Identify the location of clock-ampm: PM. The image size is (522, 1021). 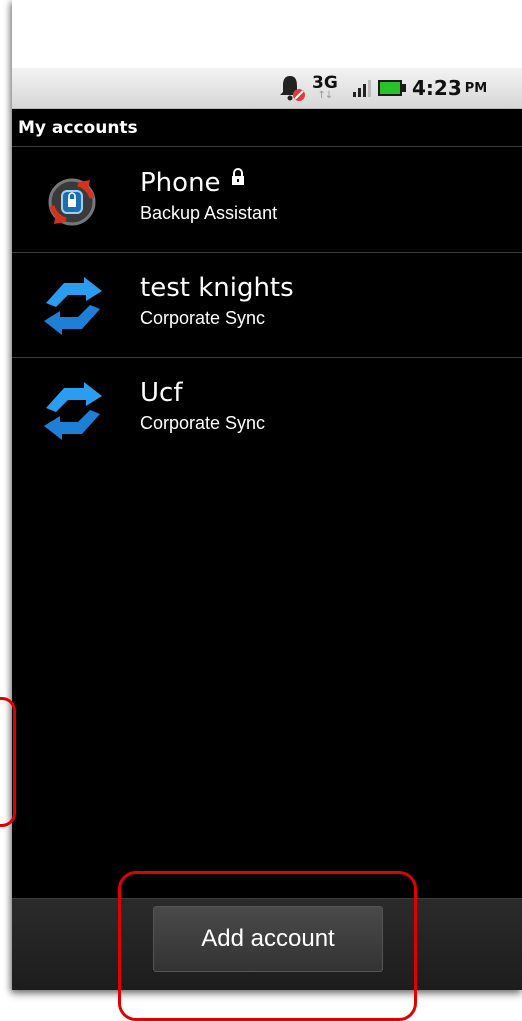
(476, 88).